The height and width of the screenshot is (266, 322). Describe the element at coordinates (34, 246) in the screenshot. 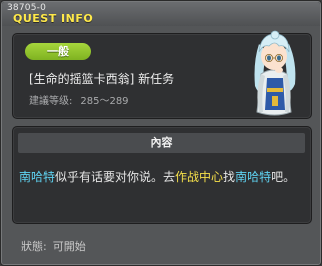

I see `status-label: 狀態:` at that location.